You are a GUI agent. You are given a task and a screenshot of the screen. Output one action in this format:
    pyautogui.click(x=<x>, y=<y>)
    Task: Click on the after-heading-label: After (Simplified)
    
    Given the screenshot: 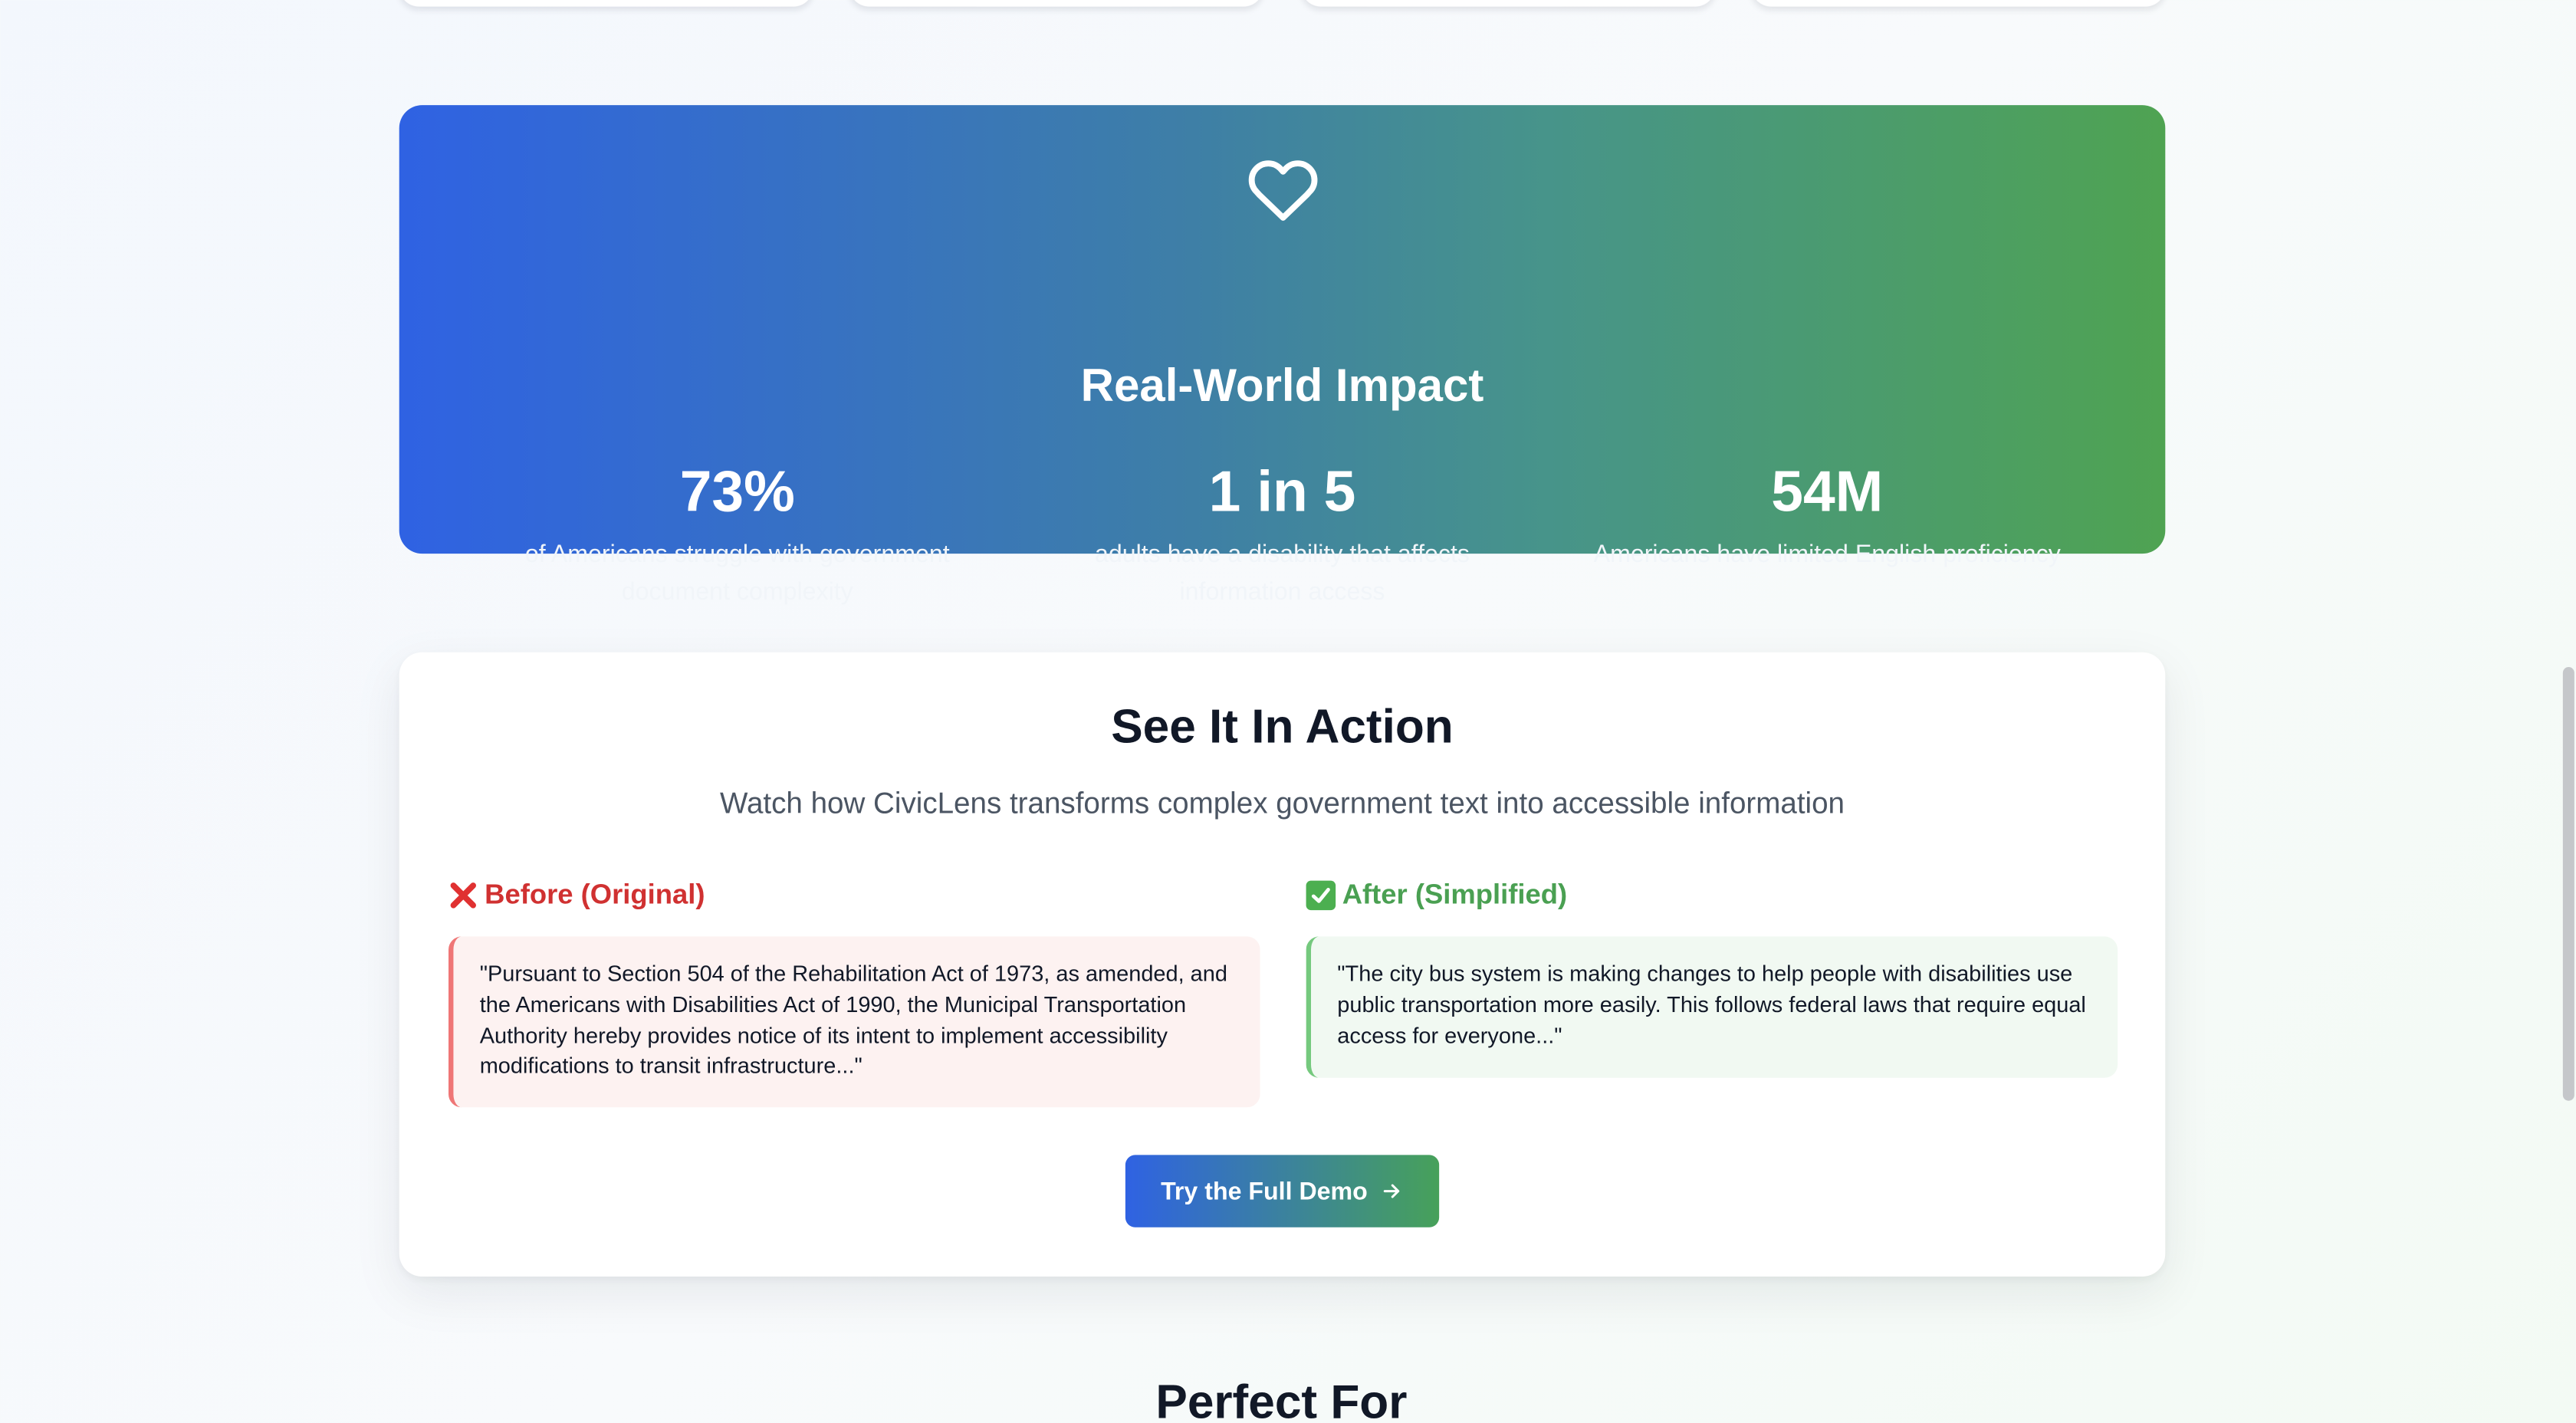 What is the action you would take?
    pyautogui.click(x=1455, y=895)
    